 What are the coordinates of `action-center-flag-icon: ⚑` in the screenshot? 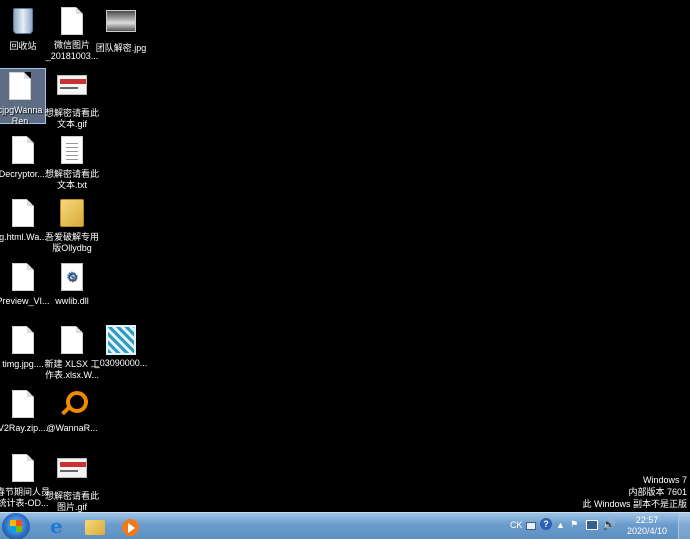 It's located at (574, 524).